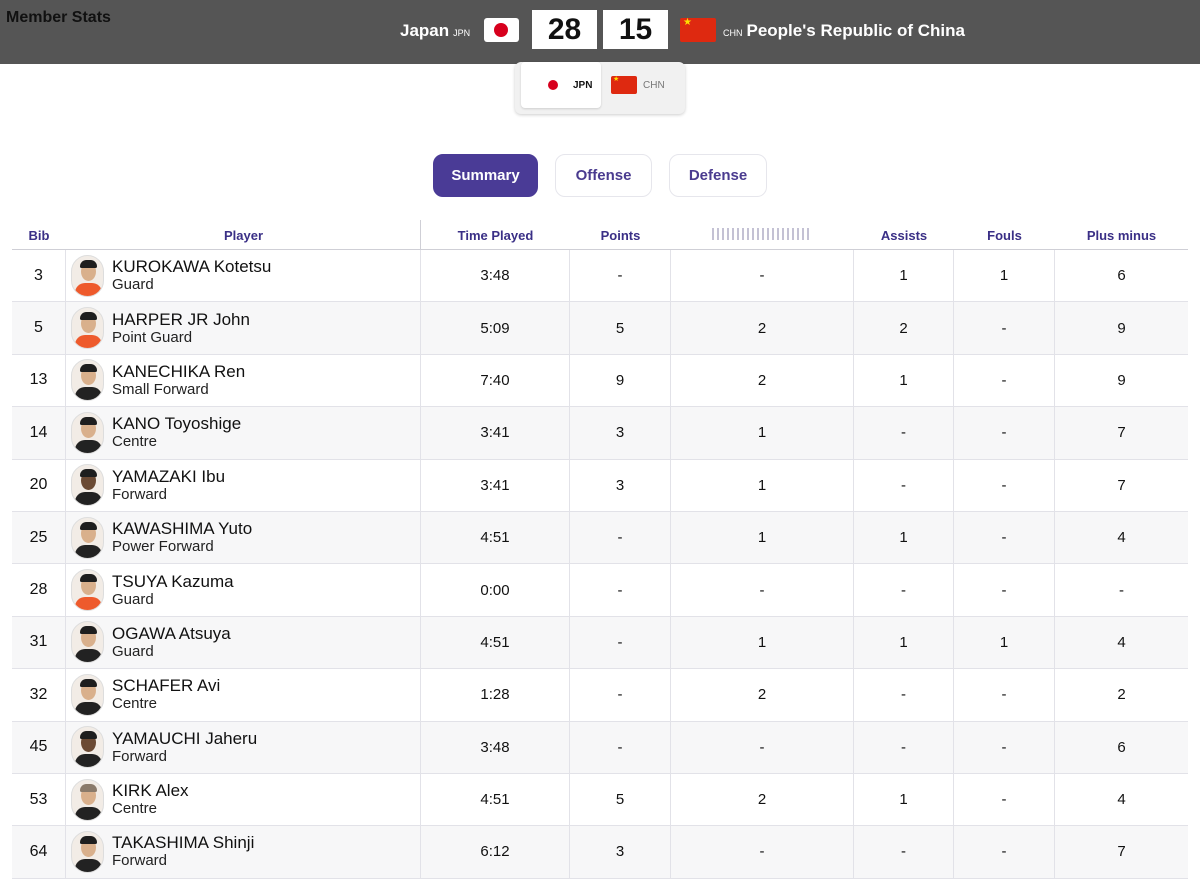 Image resolution: width=1200 pixels, height=890 pixels. I want to click on plus-minus-cell: 6, so click(1121, 747).